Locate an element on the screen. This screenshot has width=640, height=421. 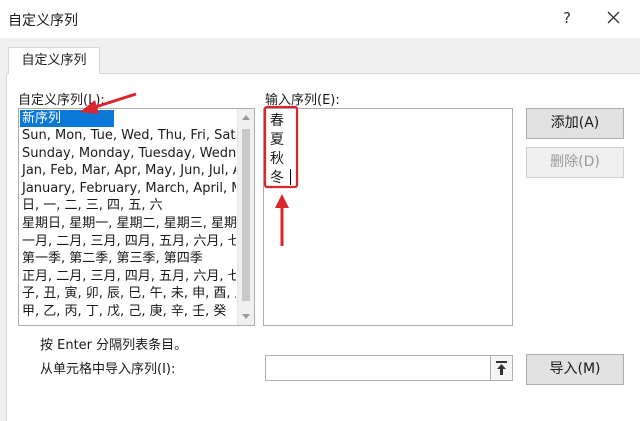
list-scrollbar is located at coordinates (245, 217).